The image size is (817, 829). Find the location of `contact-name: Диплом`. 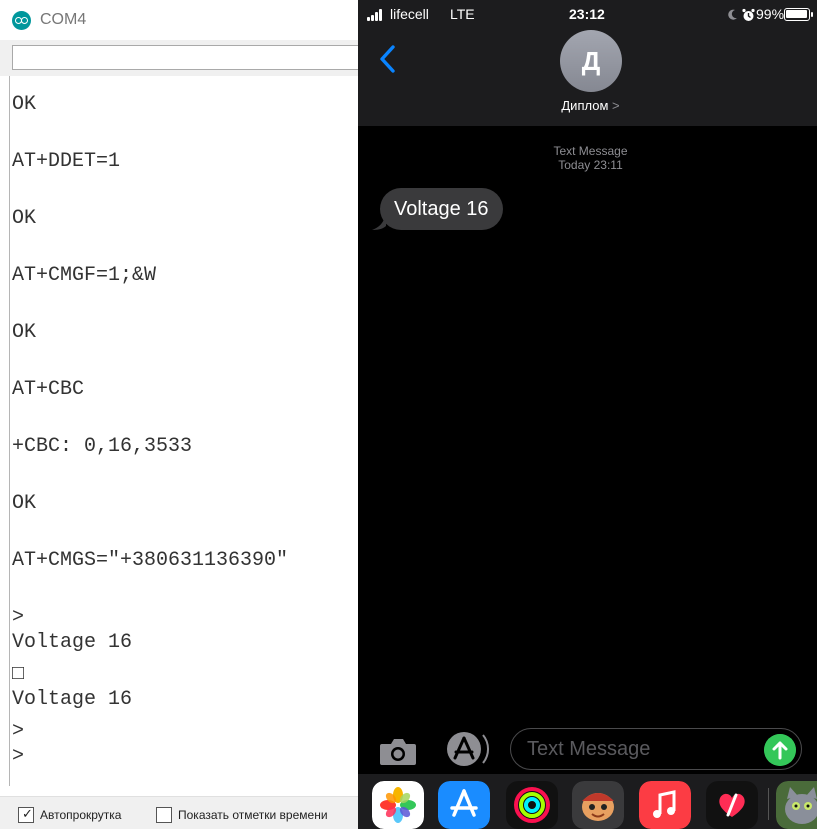

contact-name: Диплом is located at coordinates (585, 105).